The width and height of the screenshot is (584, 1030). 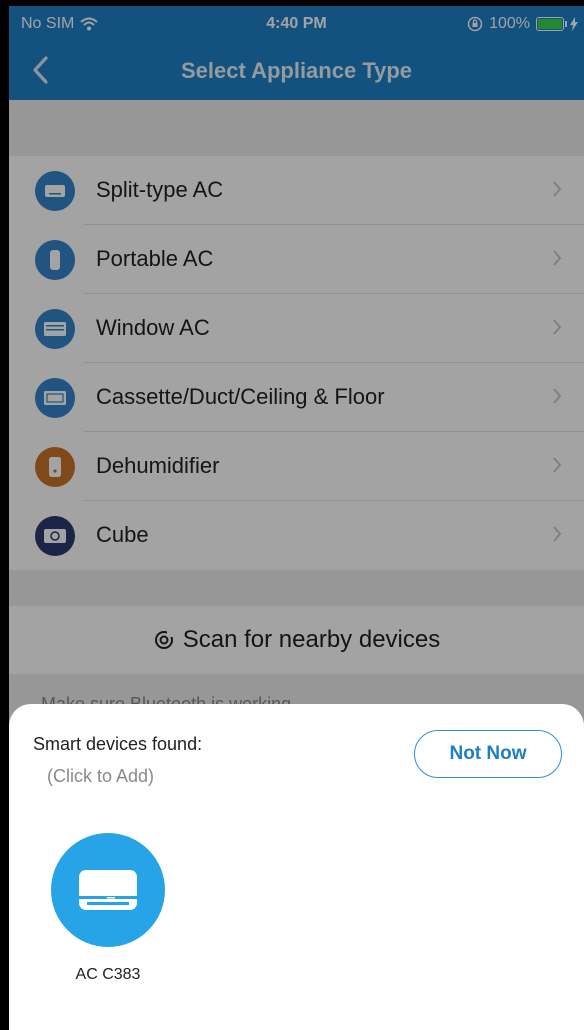 I want to click on sheet-title: Smart devices found:, so click(x=118, y=744).